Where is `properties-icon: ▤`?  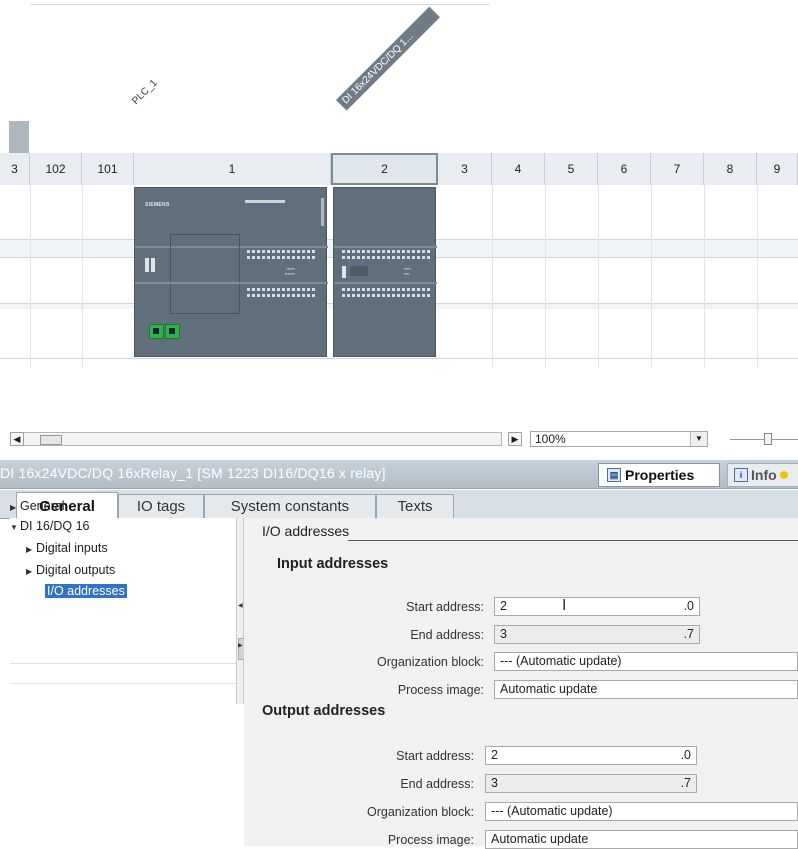 properties-icon: ▤ is located at coordinates (614, 475).